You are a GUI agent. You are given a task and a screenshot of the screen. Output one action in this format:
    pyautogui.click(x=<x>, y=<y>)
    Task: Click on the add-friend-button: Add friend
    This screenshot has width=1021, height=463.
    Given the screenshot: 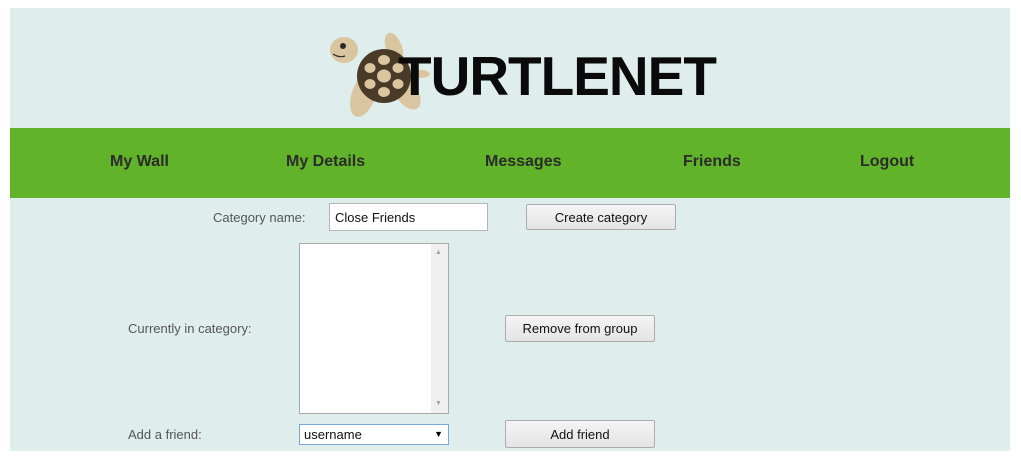 What is the action you would take?
    pyautogui.click(x=580, y=434)
    